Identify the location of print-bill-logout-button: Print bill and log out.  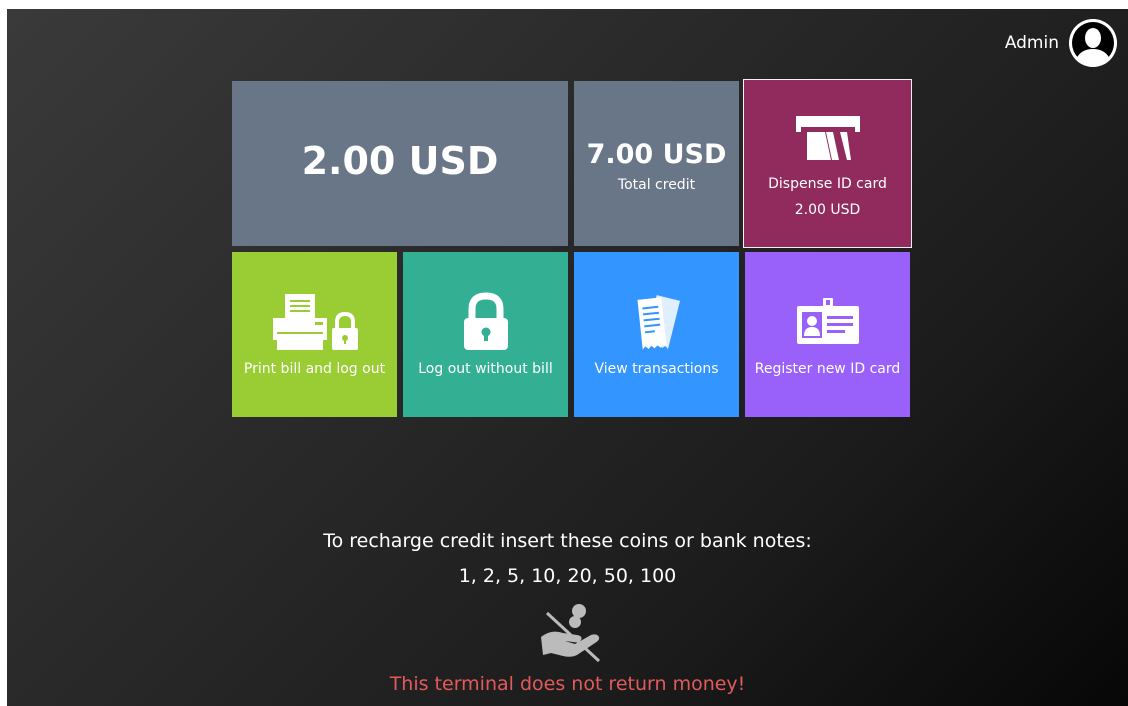
(314, 334).